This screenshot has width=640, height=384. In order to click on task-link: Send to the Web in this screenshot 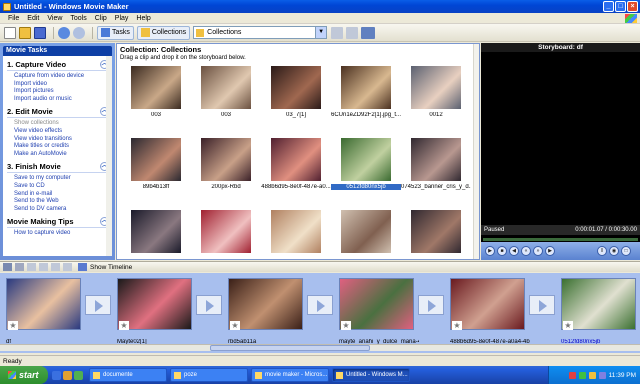, I will do `click(58, 202)`.